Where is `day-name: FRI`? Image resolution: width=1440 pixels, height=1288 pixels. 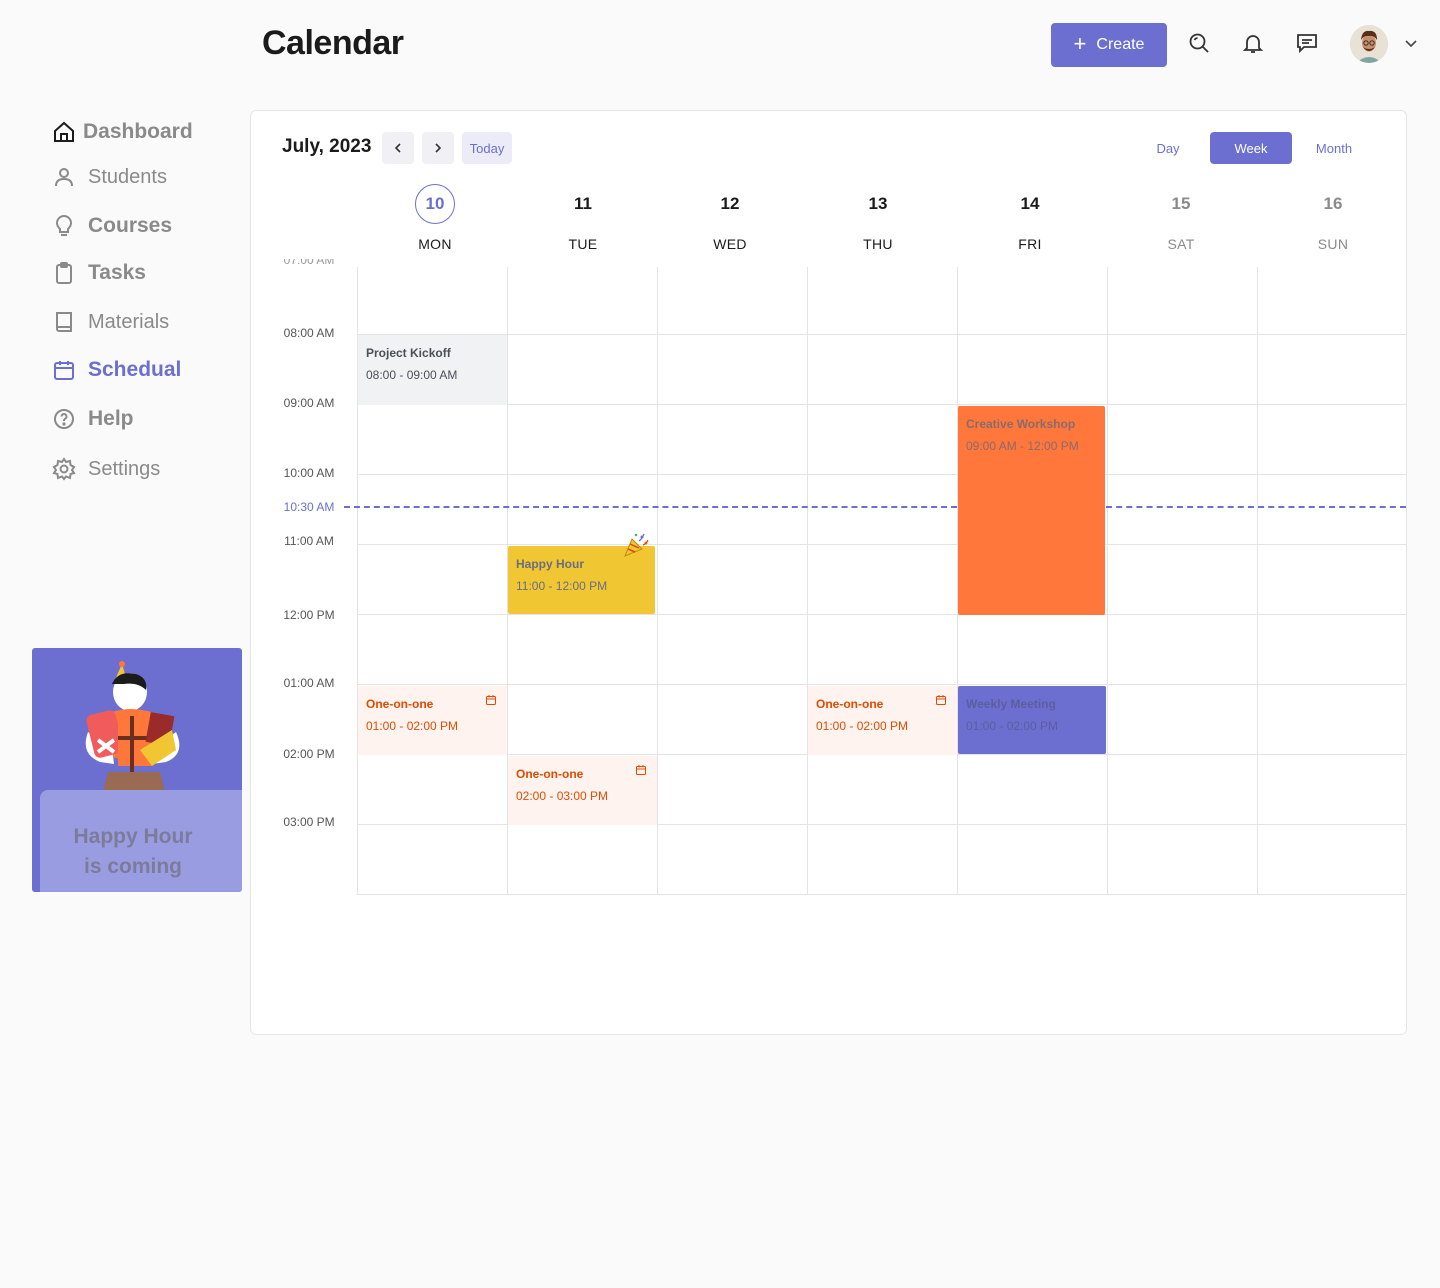
day-name: FRI is located at coordinates (1030, 244).